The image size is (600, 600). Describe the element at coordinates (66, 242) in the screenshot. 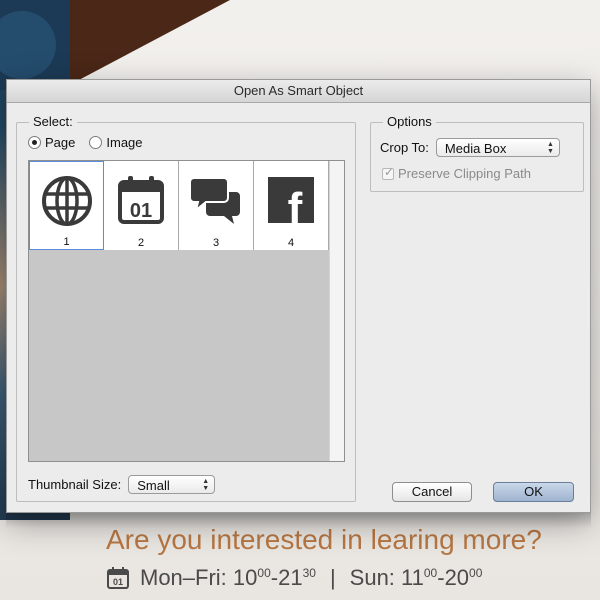

I see `thumbnail-label: 1` at that location.